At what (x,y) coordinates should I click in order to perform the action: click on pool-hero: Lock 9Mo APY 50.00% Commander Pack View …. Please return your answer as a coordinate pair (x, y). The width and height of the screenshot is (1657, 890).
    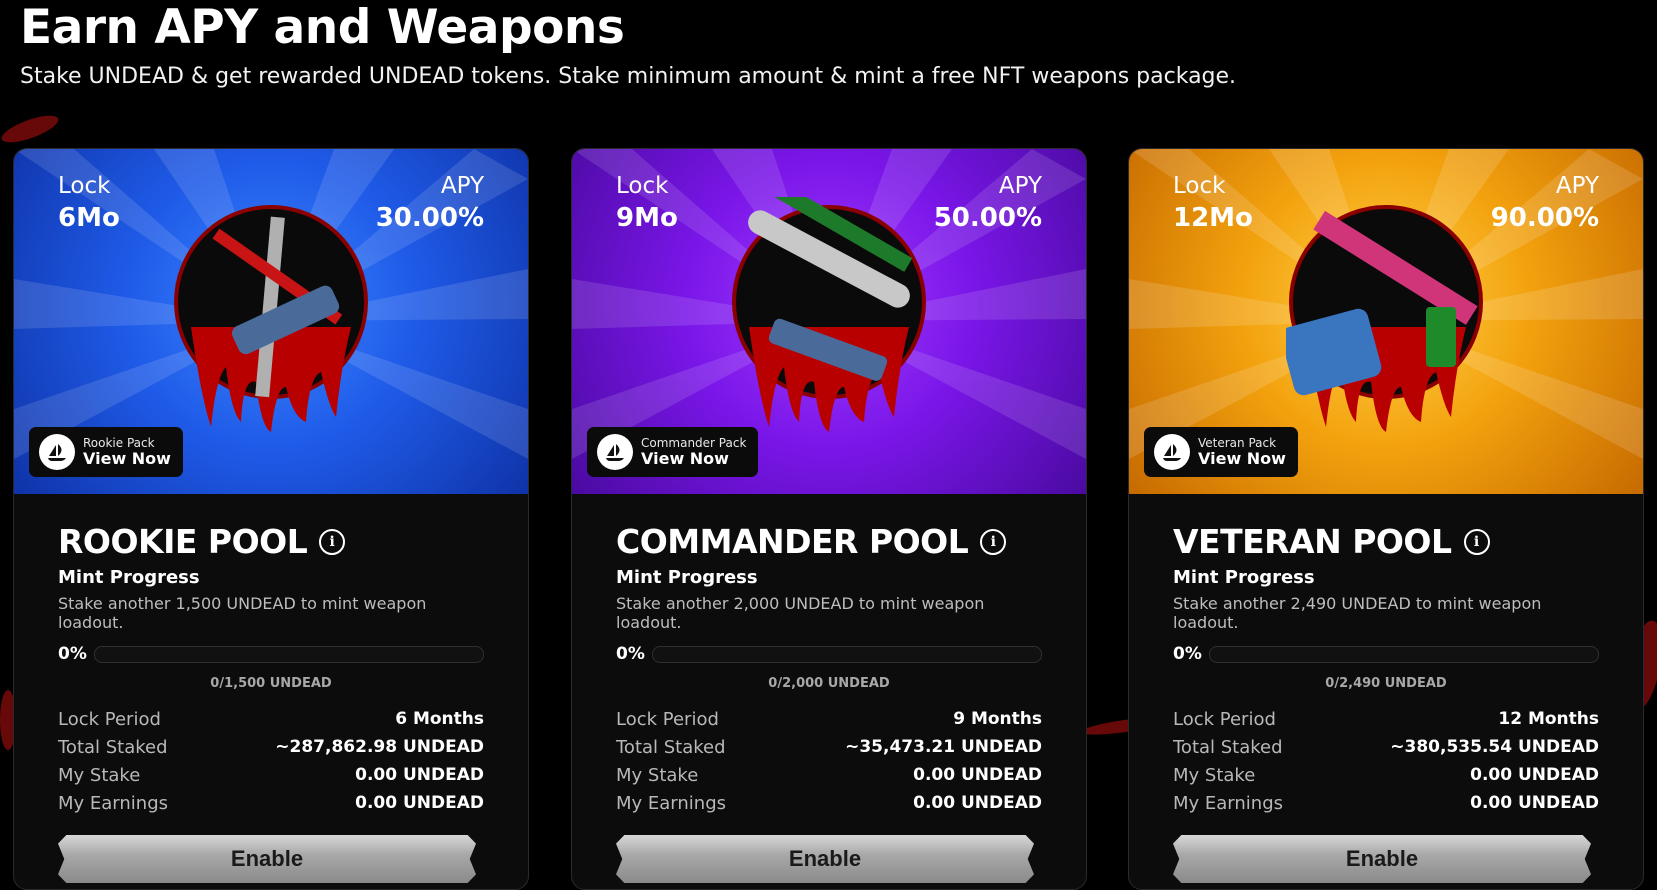
    Looking at the image, I should click on (829, 321).